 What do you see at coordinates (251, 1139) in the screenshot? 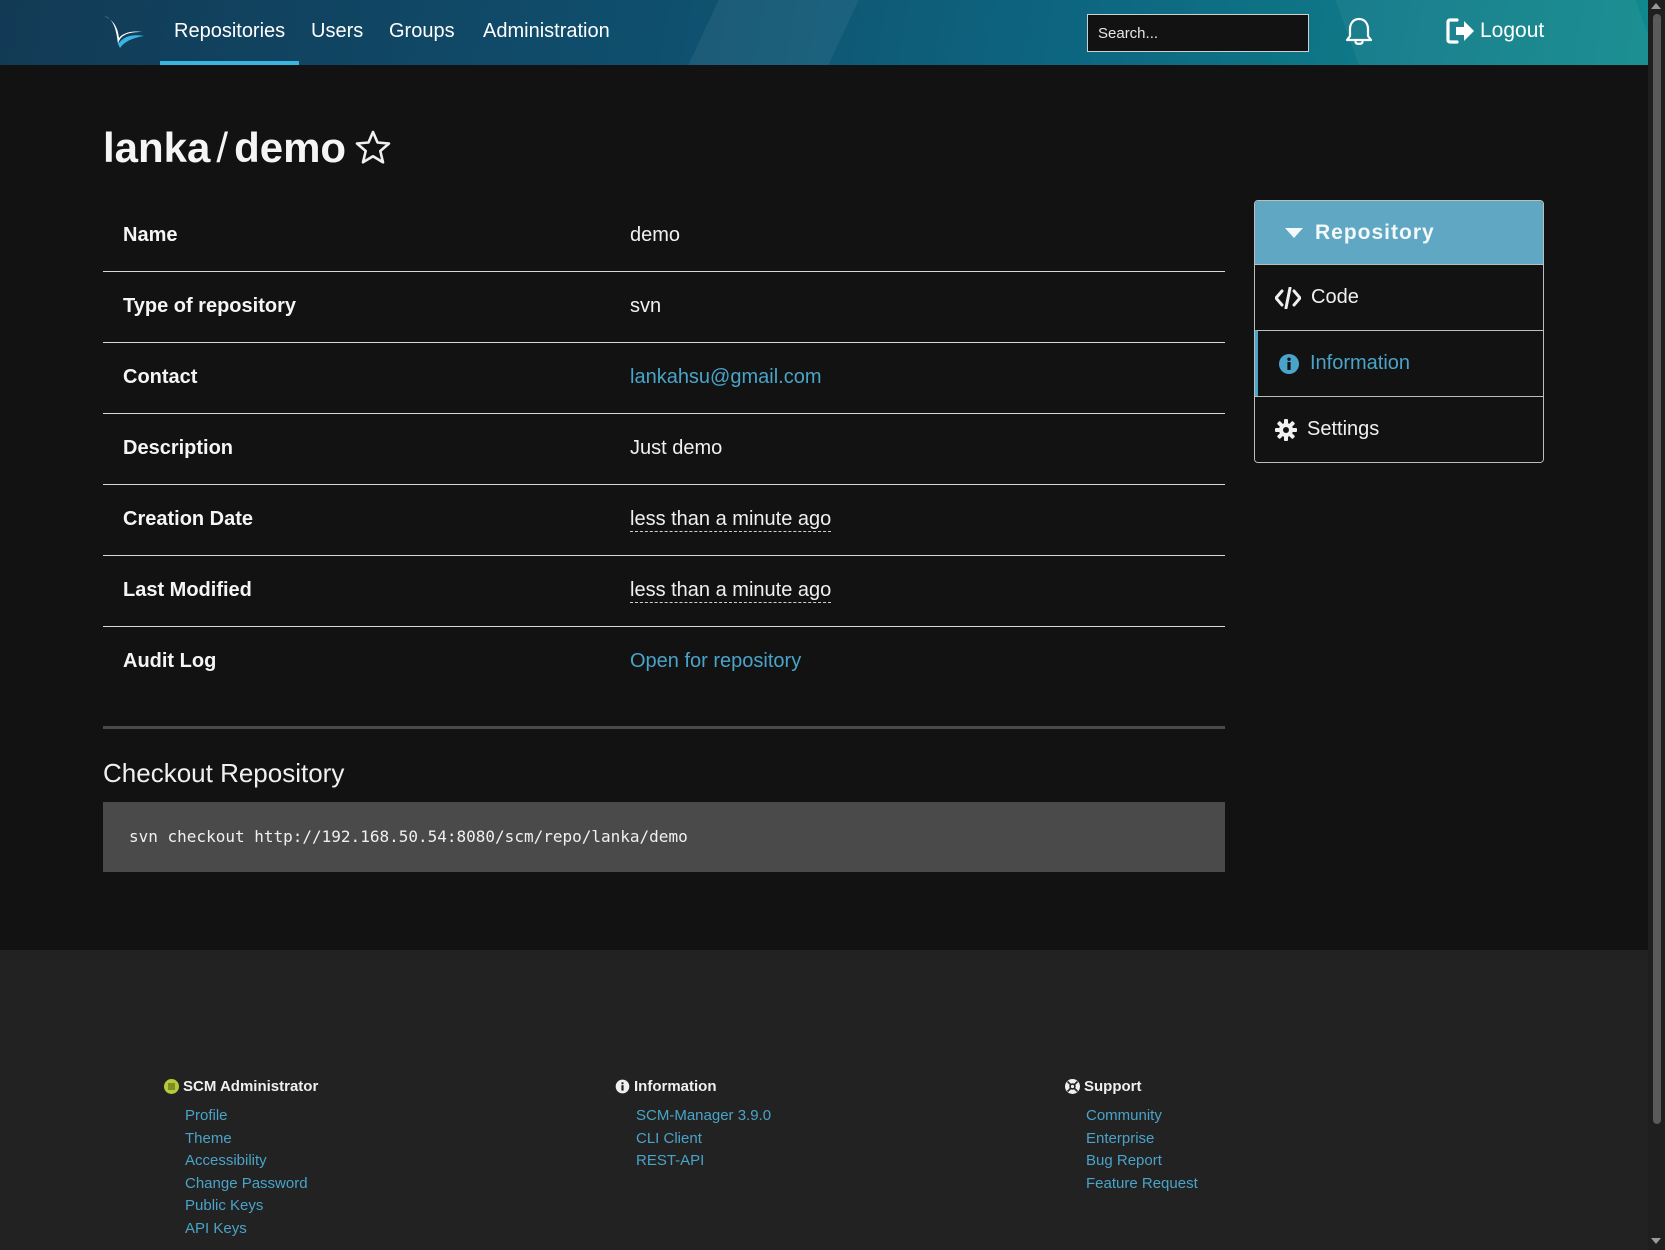
I see `footer-link-theme: Theme` at bounding box center [251, 1139].